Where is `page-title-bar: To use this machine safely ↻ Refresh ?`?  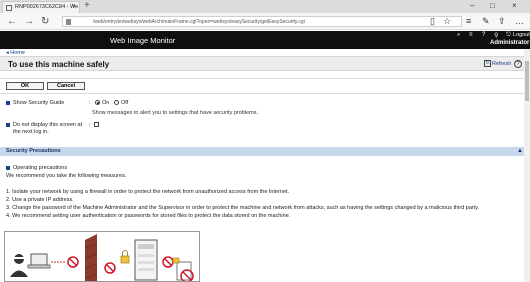 page-title-bar: To use this machine safely ↻ Refresh ? is located at coordinates (265, 63).